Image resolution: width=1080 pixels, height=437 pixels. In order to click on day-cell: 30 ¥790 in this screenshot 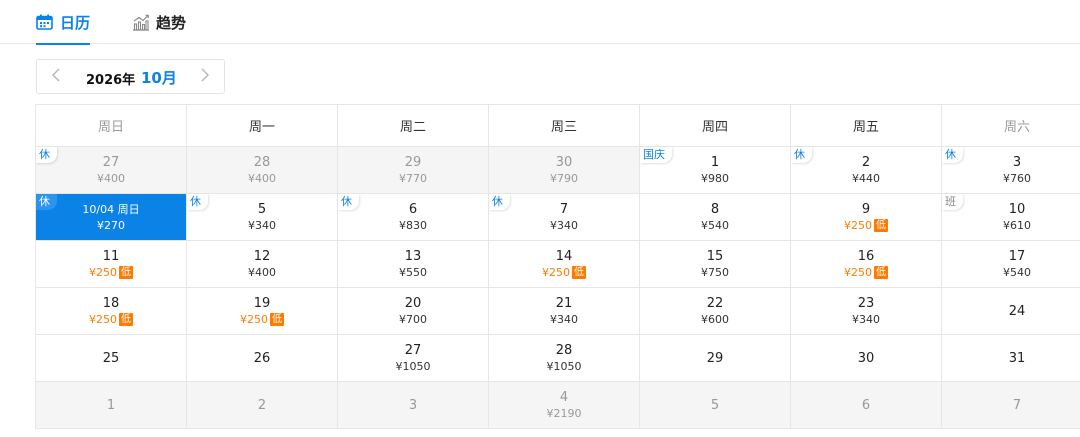, I will do `click(564, 170)`.